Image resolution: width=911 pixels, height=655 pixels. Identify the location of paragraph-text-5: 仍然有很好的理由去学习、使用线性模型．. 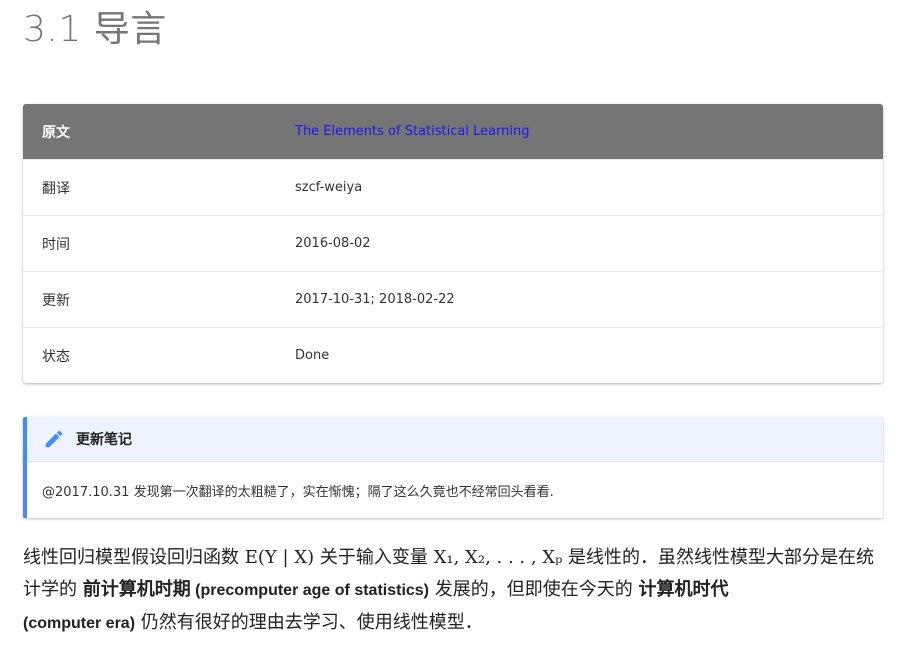
(309, 622).